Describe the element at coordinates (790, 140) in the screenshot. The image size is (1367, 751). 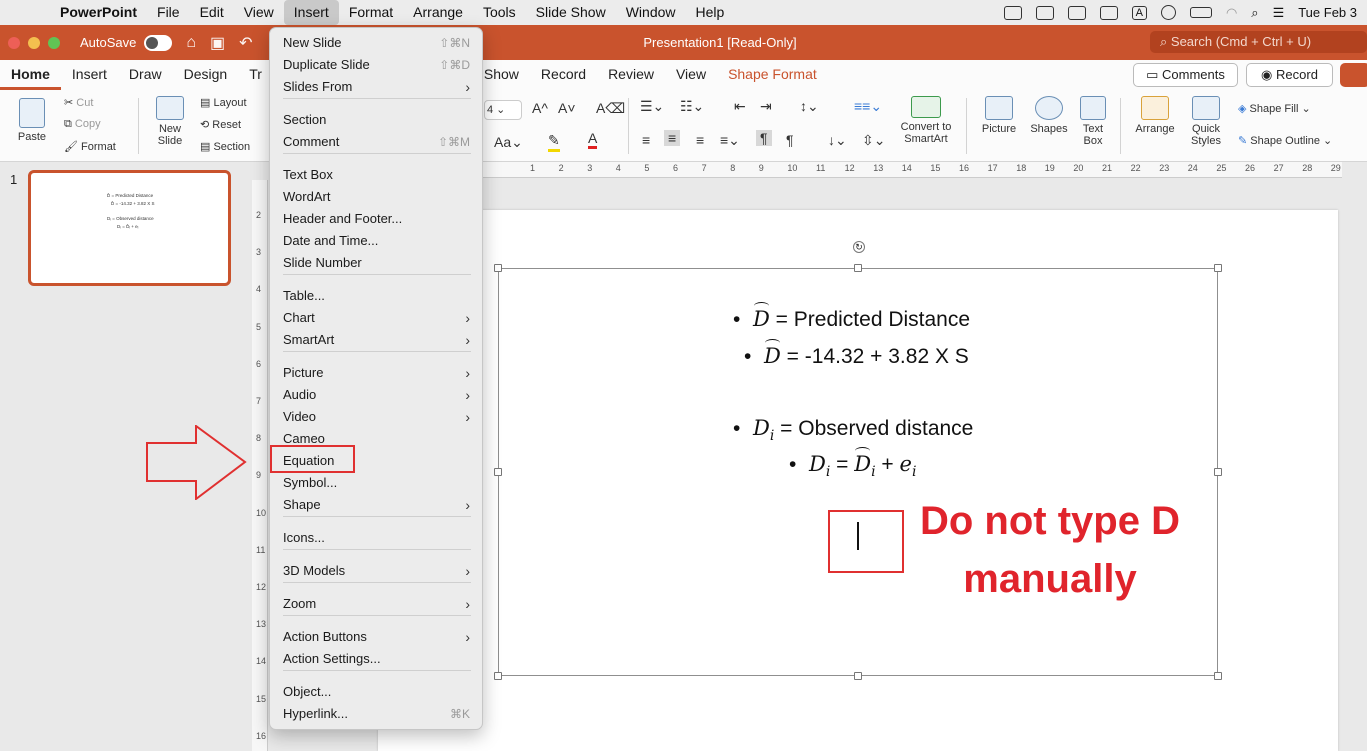
I see `rtl-text-icon: ¶` at that location.